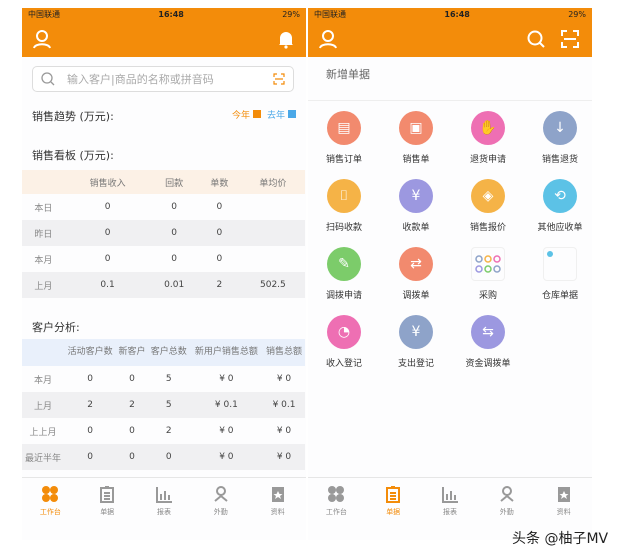 This screenshot has width=640, height=548. Describe the element at coordinates (43, 432) in the screenshot. I see `row-label: 上上月` at that location.